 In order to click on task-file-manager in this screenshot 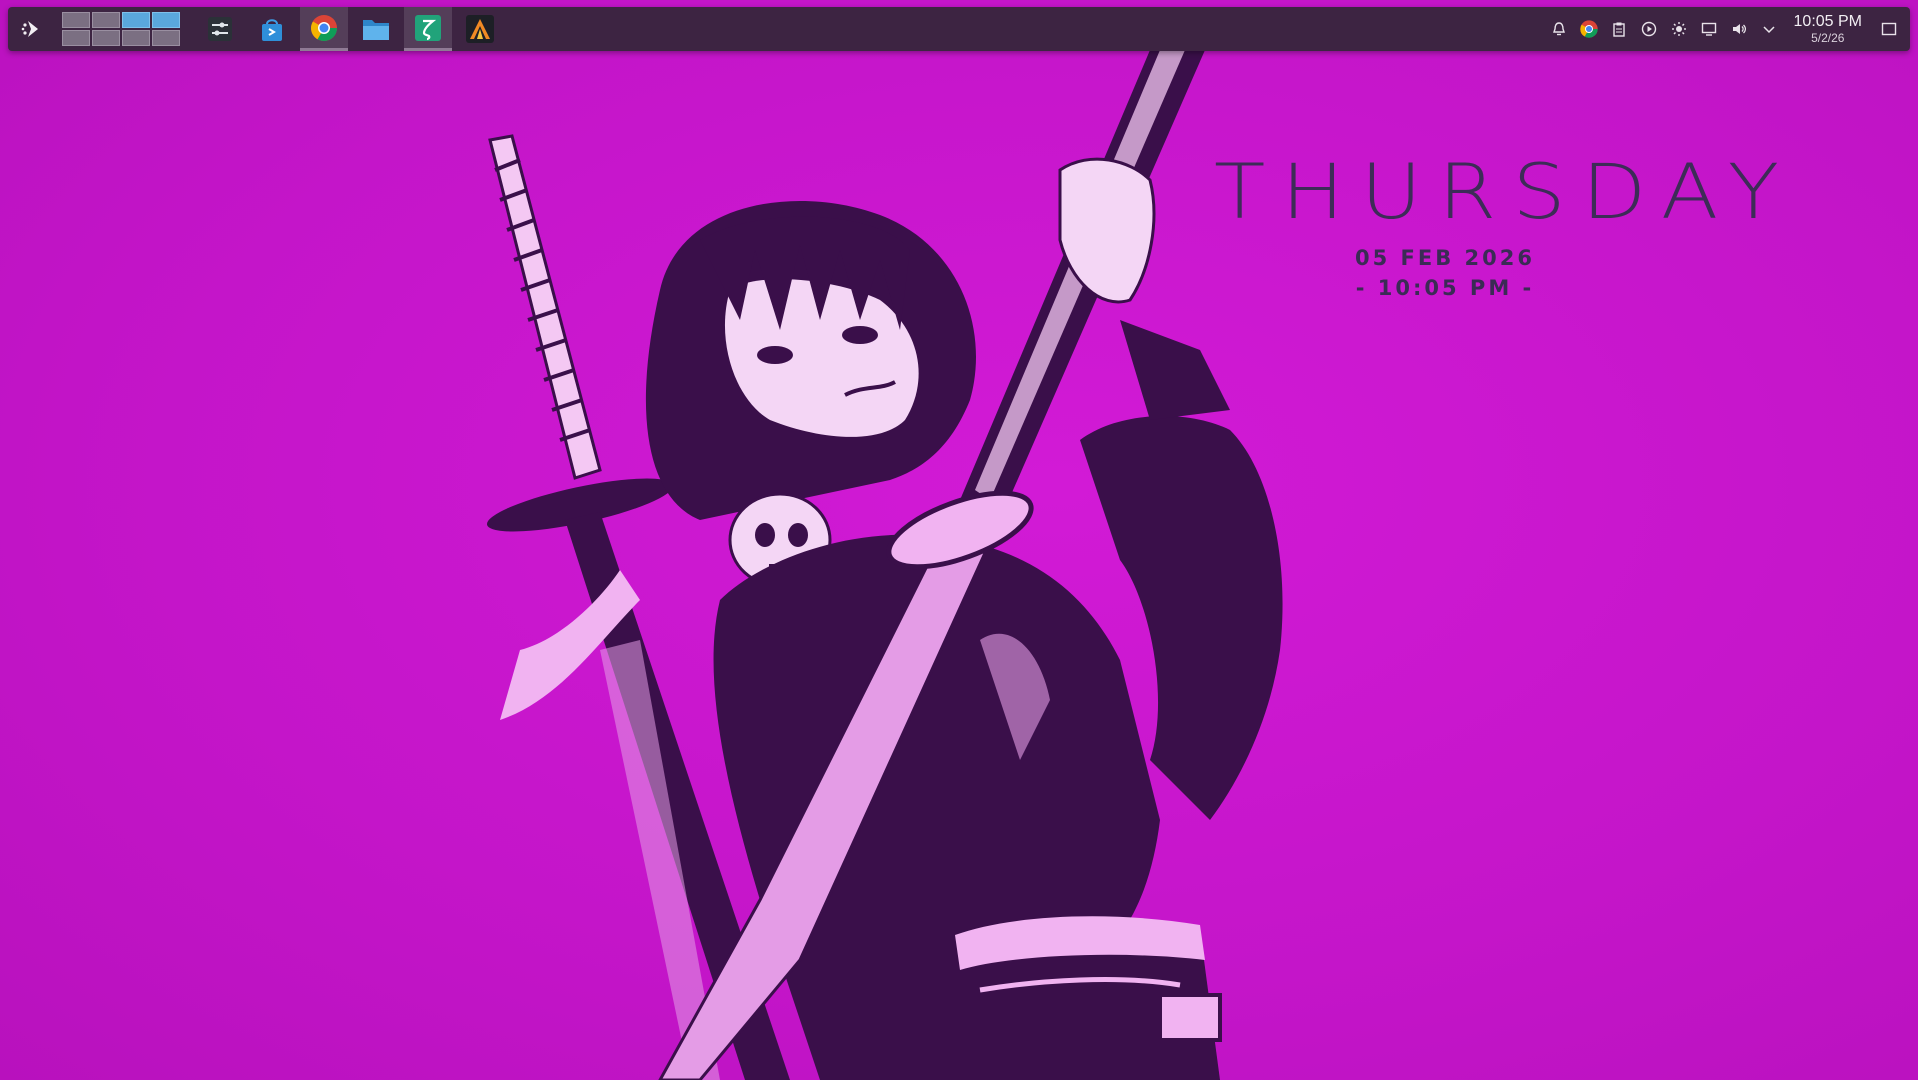, I will do `click(376, 29)`.